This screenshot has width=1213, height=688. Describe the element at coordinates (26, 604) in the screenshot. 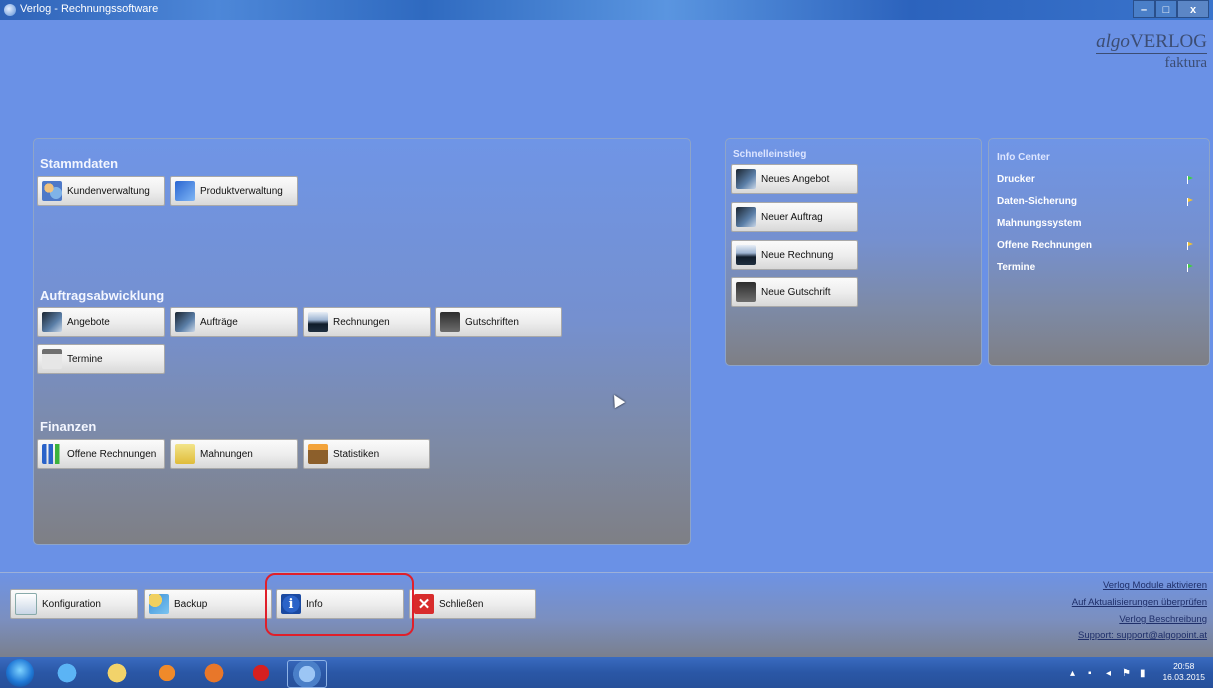

I see `configuration-icon` at that location.